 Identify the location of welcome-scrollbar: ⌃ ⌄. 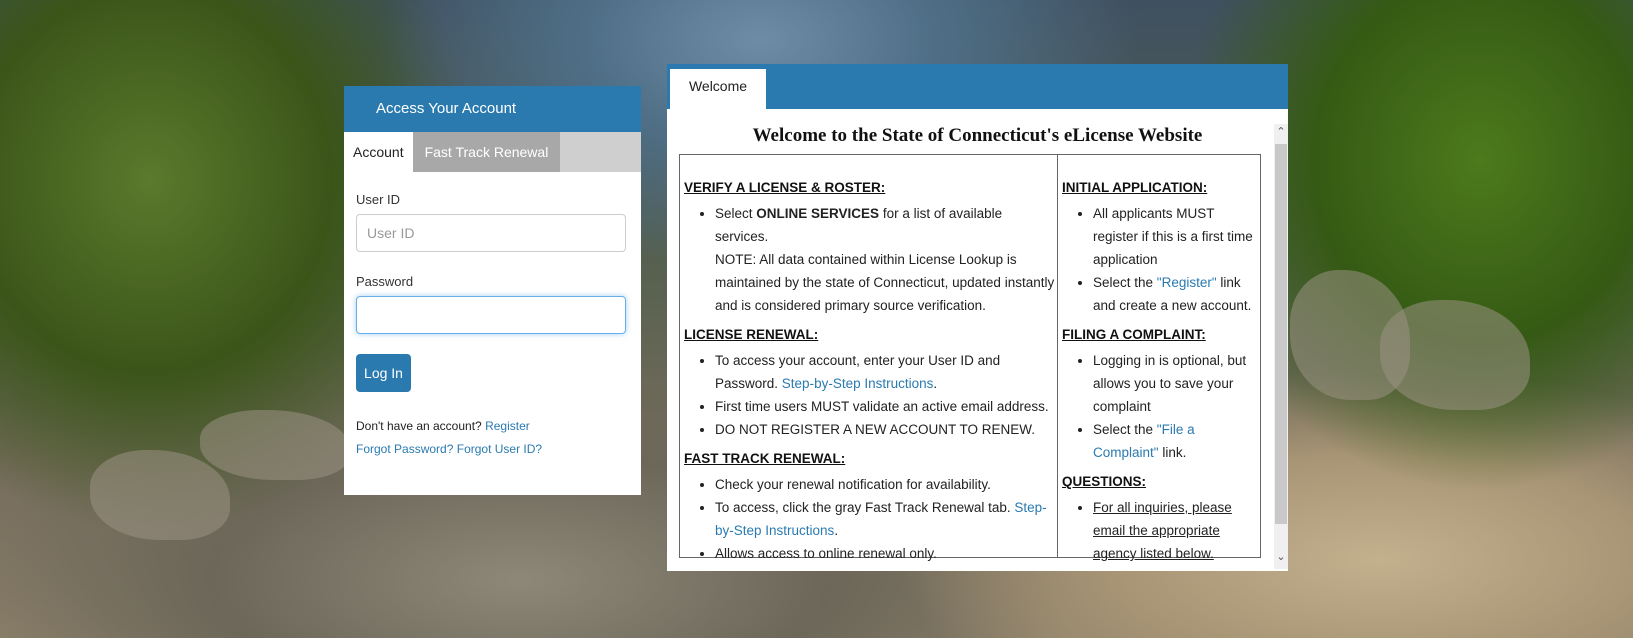
(1281, 346).